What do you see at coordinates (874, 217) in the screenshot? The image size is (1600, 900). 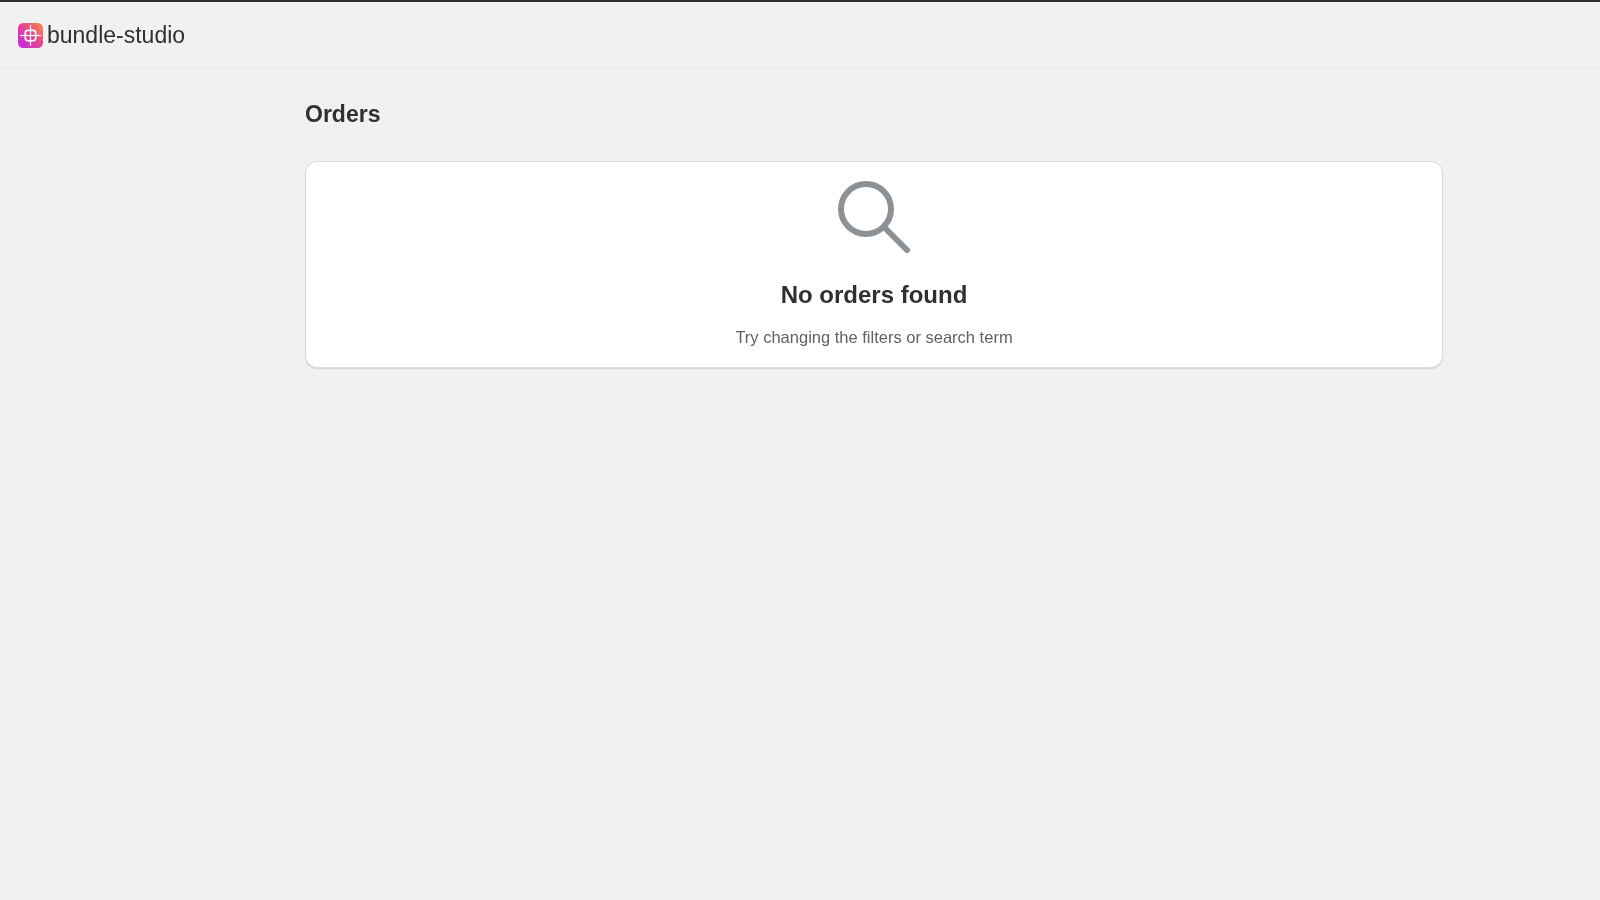 I see `search-icon` at bounding box center [874, 217].